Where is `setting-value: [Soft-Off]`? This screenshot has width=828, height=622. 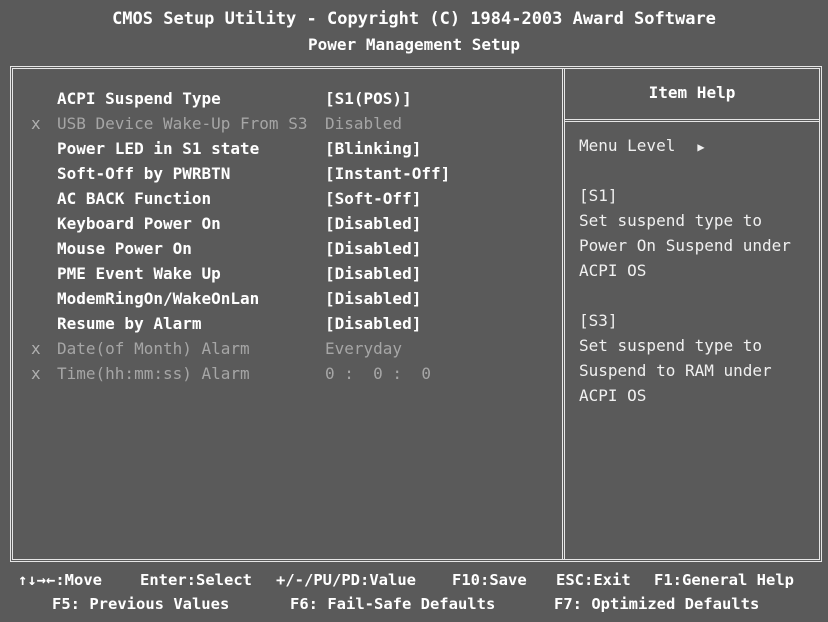 setting-value: [Soft-Off] is located at coordinates (373, 198).